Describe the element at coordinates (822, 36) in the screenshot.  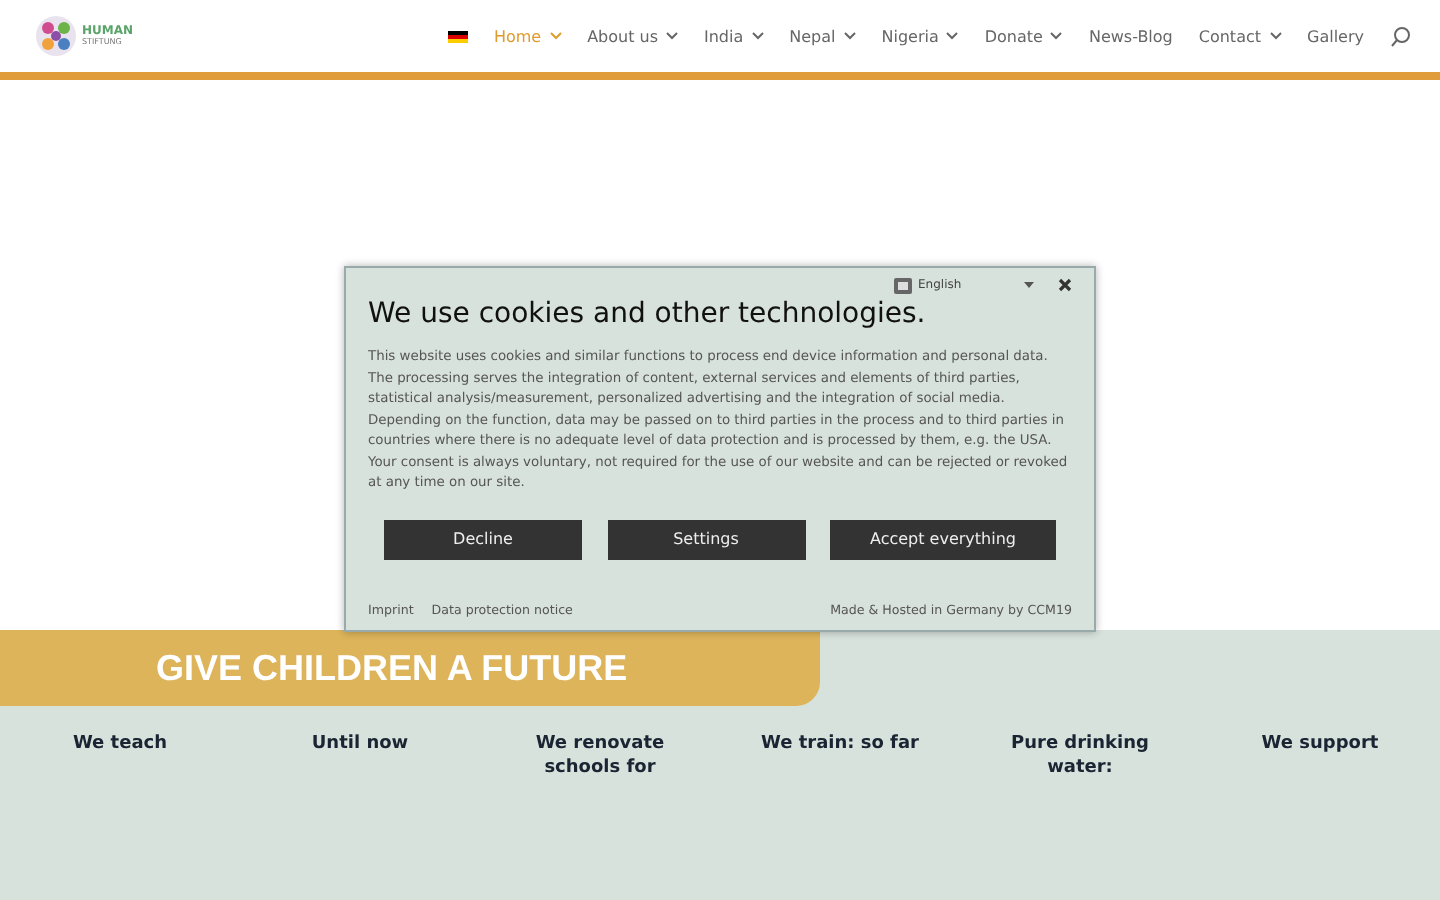
I see `nav-link: Nepal` at that location.